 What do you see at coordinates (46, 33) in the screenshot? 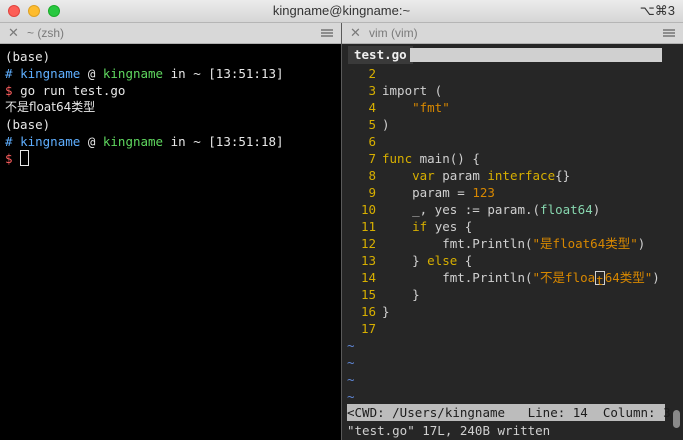
I see `tab-zsh-label: ~ (zsh)` at bounding box center [46, 33].